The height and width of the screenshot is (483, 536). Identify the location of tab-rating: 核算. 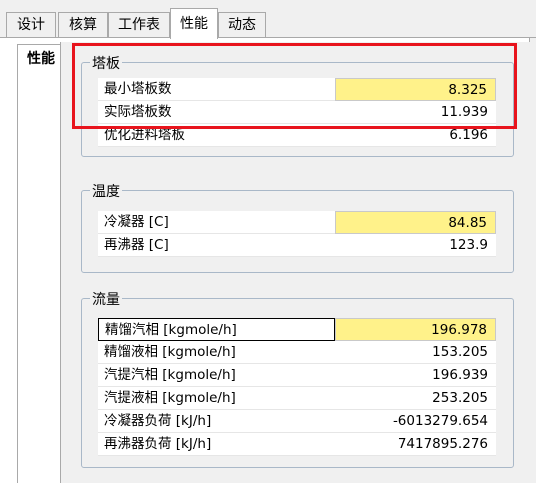
(83, 25).